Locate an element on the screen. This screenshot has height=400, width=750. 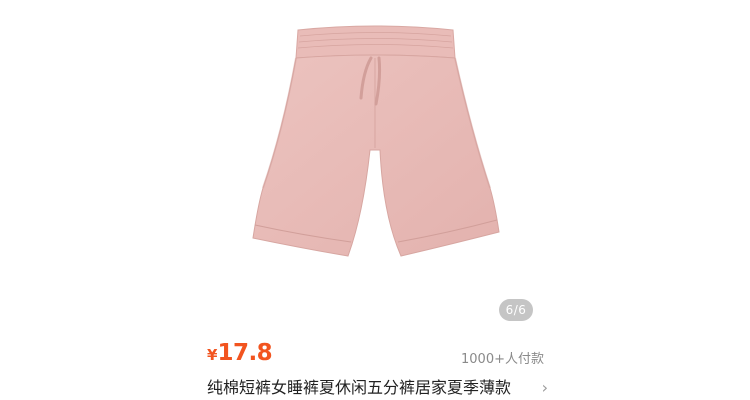
price: ¥17.8 is located at coordinates (240, 353).